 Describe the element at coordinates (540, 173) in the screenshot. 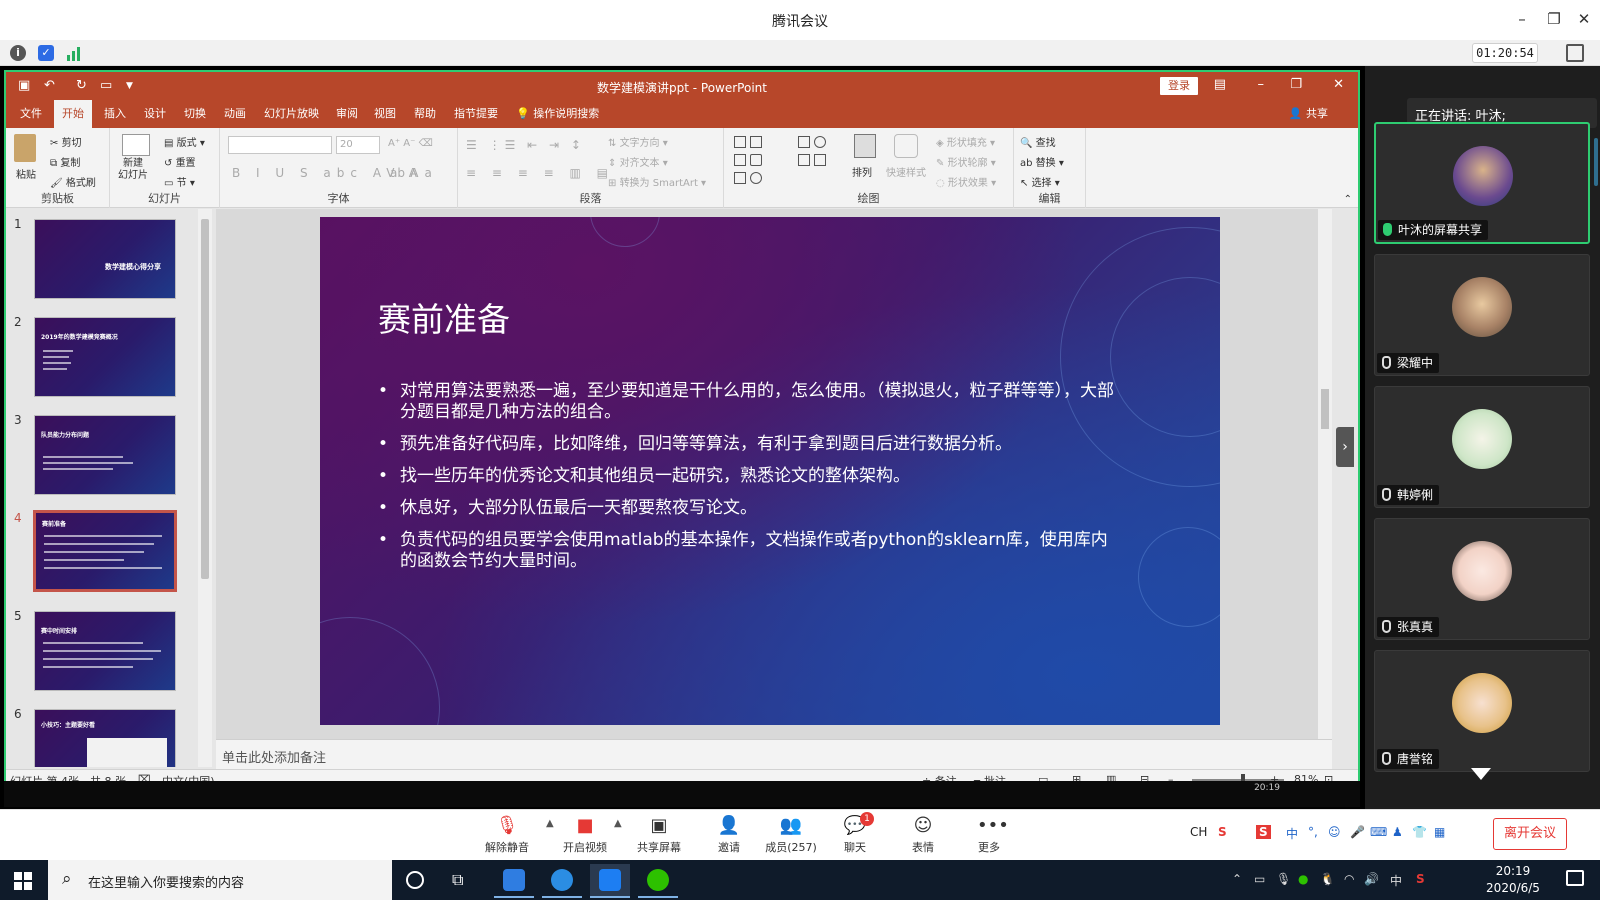

I see `align-buttons: ≡ ≡ ≡ ≡ ▥ ▤` at that location.